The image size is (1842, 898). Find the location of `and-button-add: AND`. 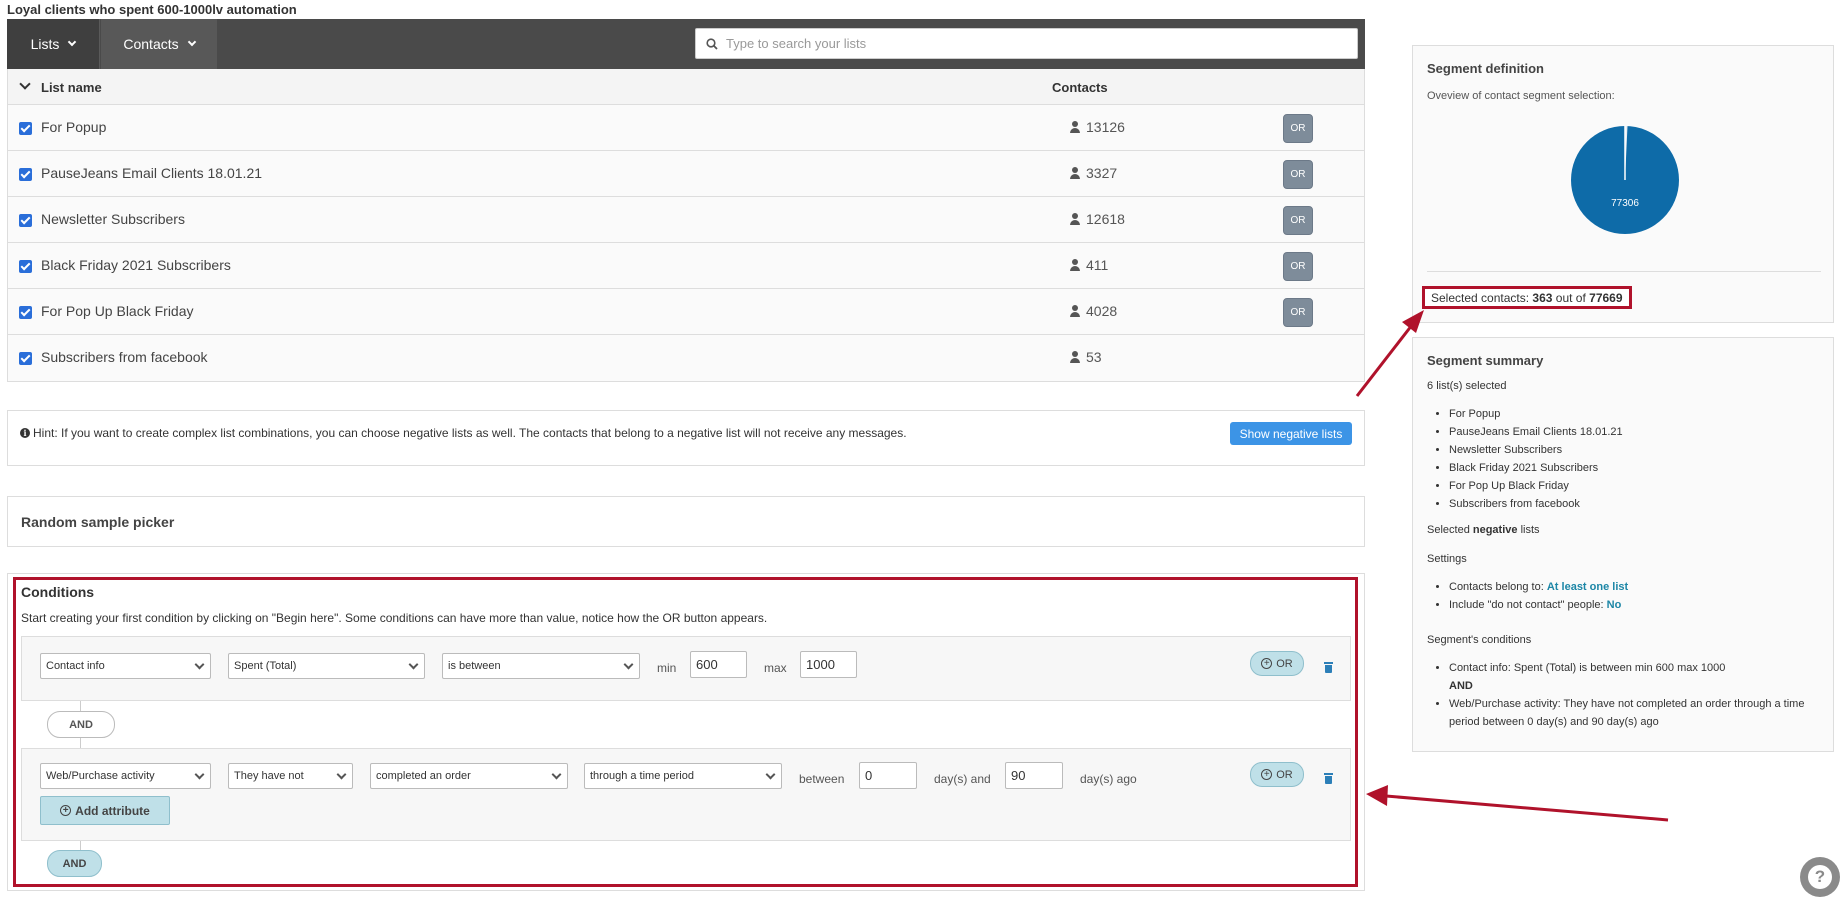

and-button-add: AND is located at coordinates (74, 863).